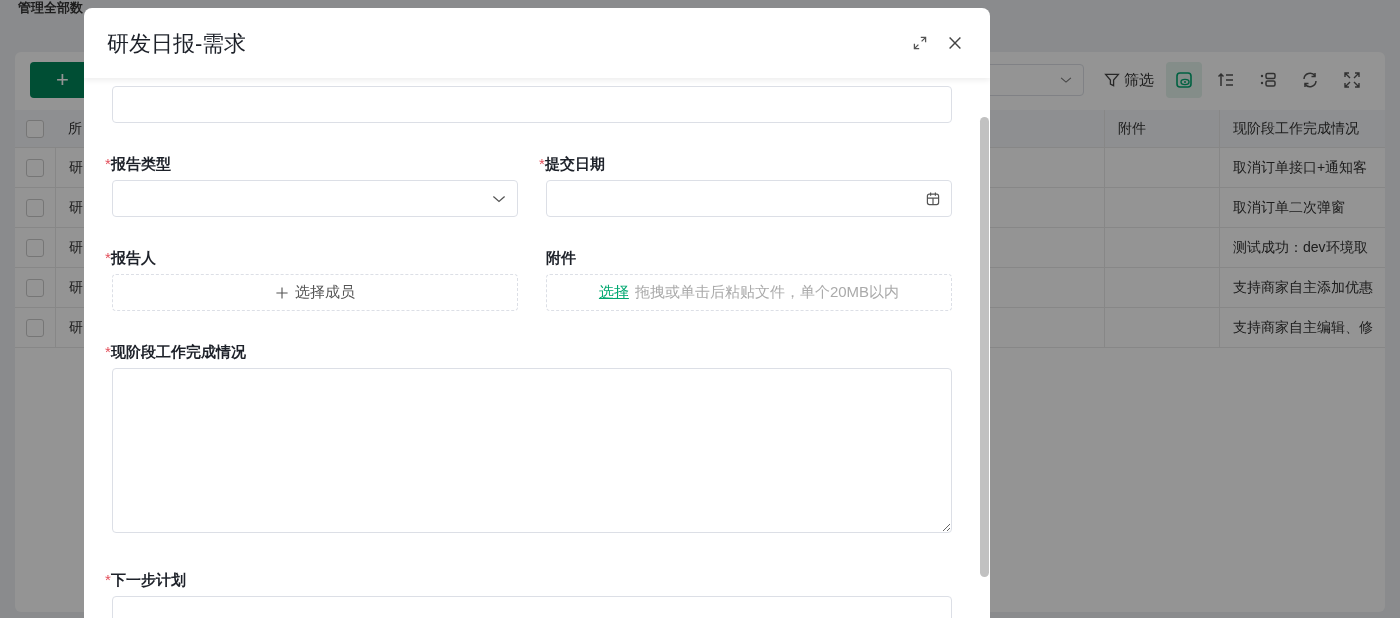 Image resolution: width=1400 pixels, height=618 pixels. What do you see at coordinates (282, 292) in the screenshot?
I see `plus-icon` at bounding box center [282, 292].